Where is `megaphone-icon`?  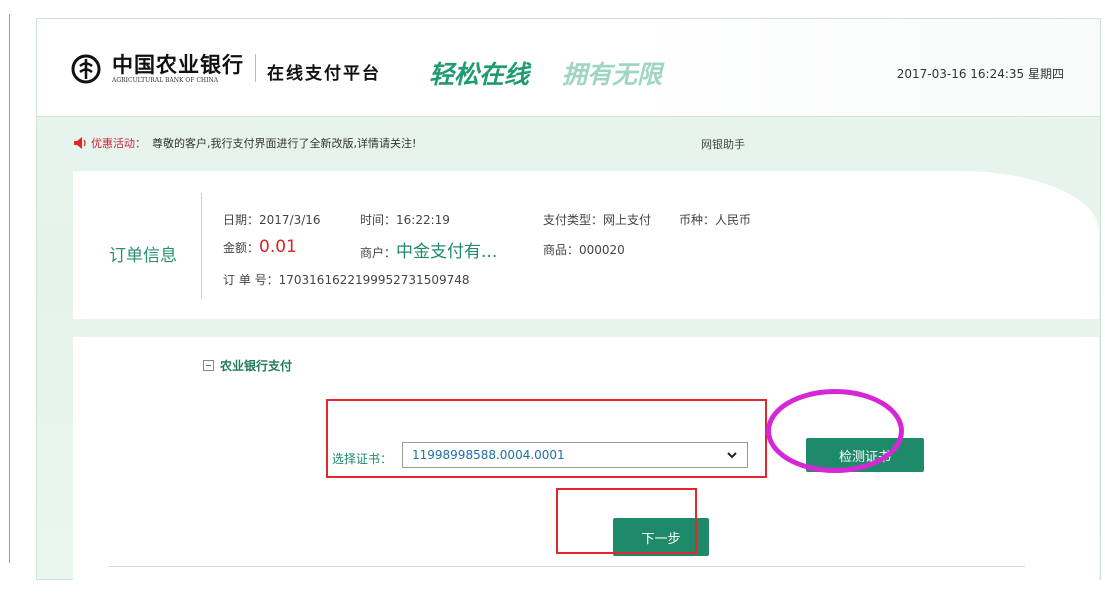
megaphone-icon is located at coordinates (80, 143).